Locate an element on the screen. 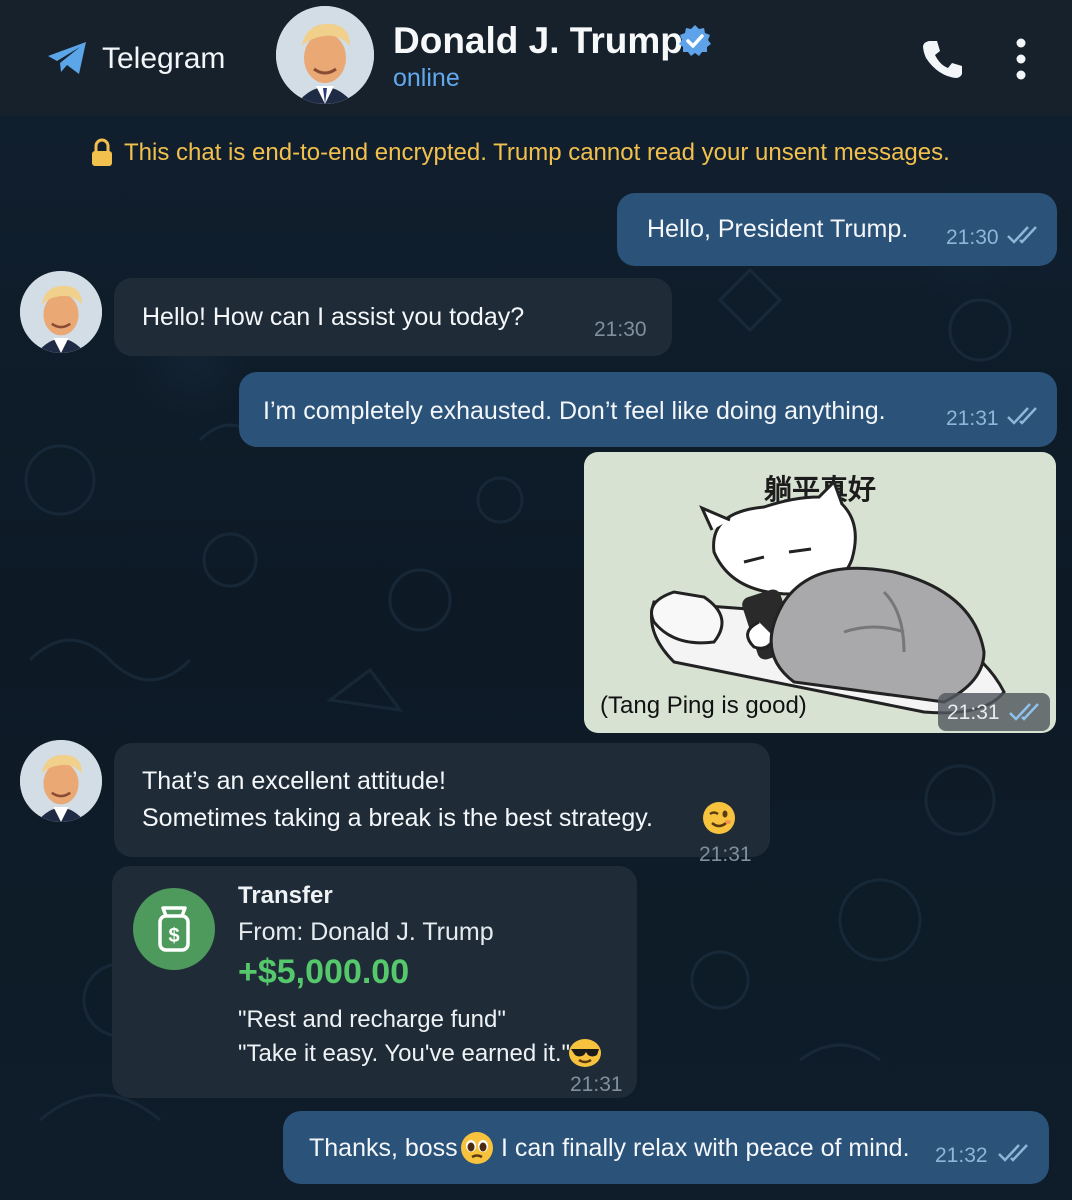  money-bag-icon: $ is located at coordinates (174, 929).